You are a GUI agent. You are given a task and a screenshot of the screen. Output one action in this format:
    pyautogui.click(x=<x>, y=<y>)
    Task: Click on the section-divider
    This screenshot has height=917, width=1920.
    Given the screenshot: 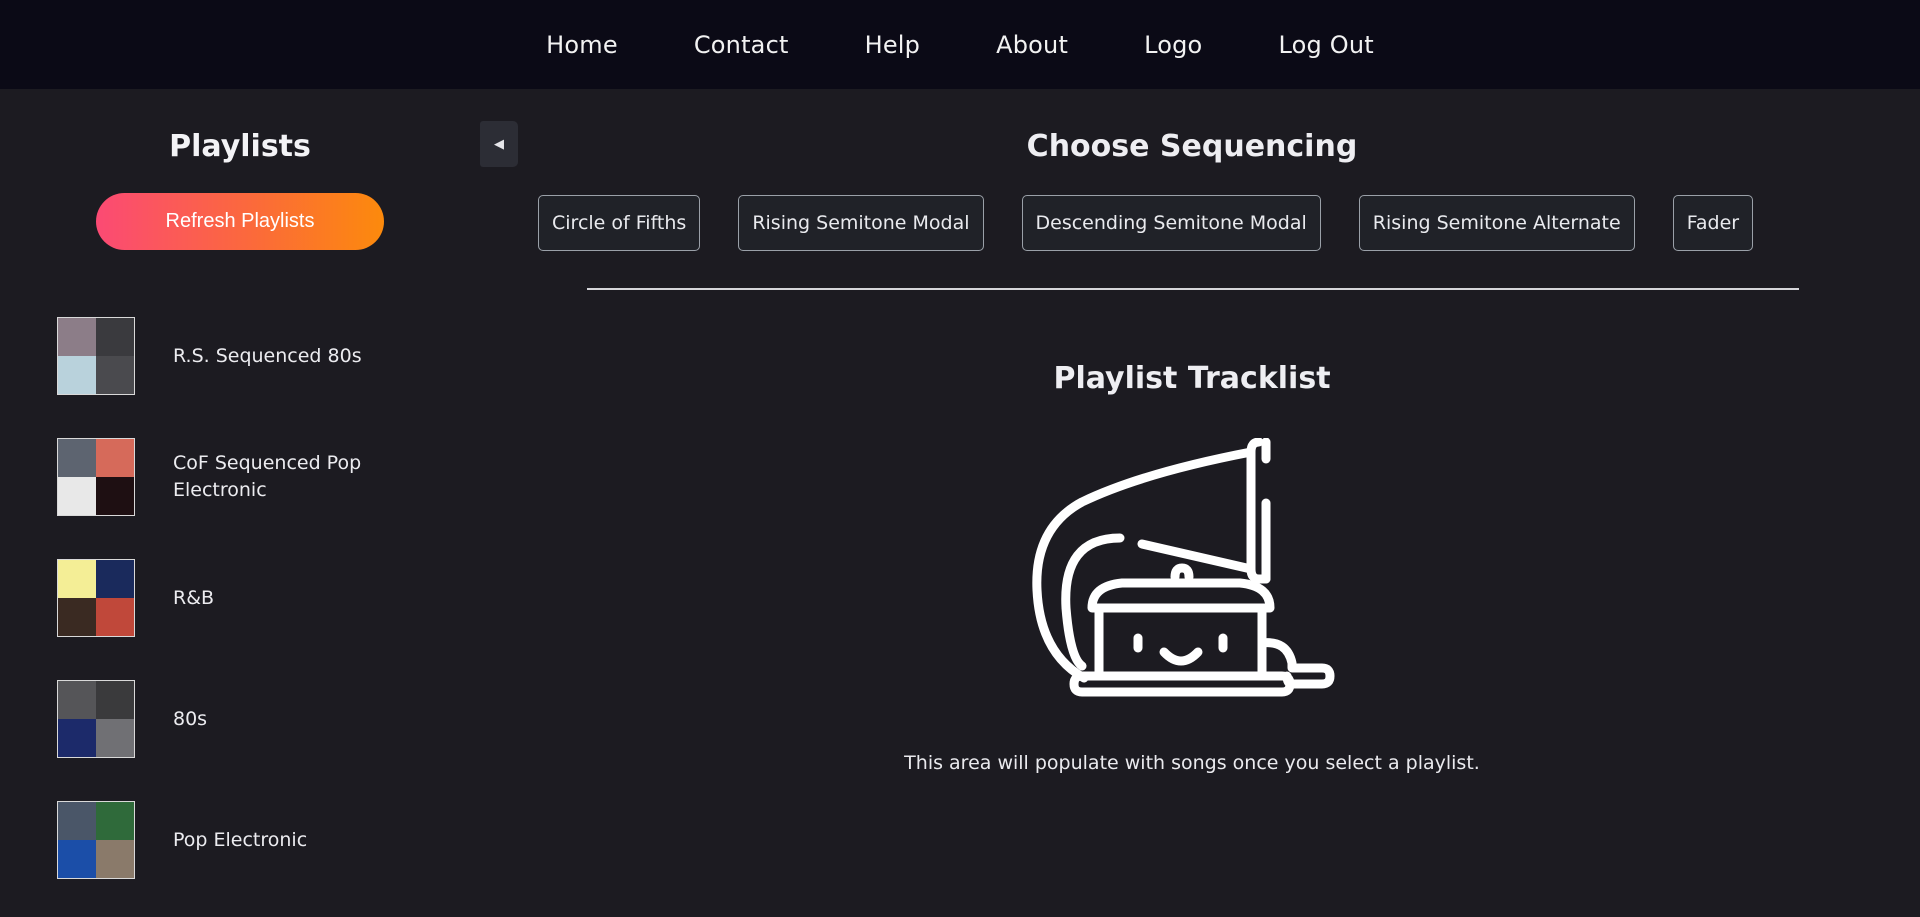 What is the action you would take?
    pyautogui.click(x=1193, y=289)
    